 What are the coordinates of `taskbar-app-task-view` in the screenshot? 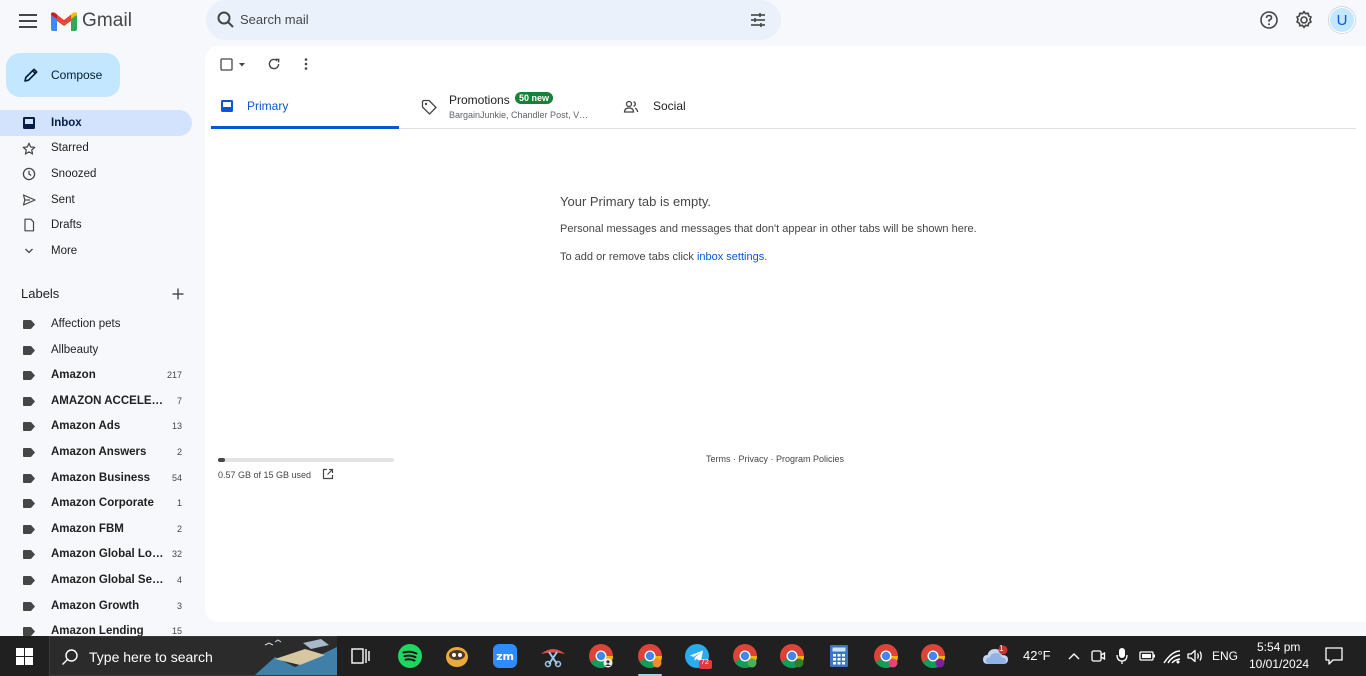 It's located at (360, 656).